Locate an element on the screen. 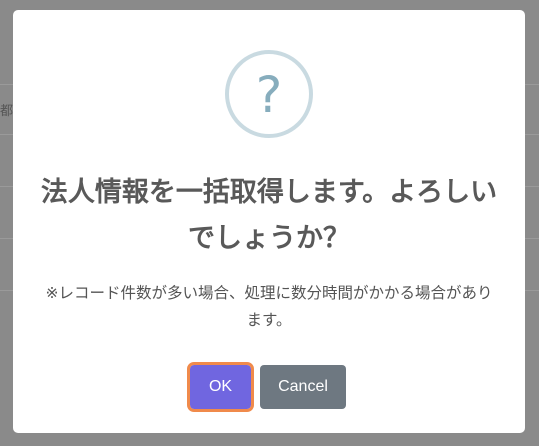 Image resolution: width=539 pixels, height=446 pixels. question-icon: ? is located at coordinates (269, 94).